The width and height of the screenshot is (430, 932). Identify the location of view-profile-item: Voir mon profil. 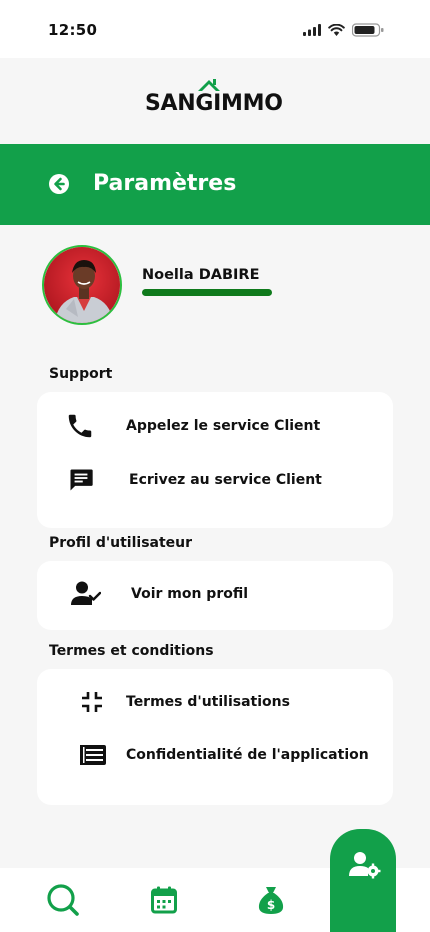
(215, 594).